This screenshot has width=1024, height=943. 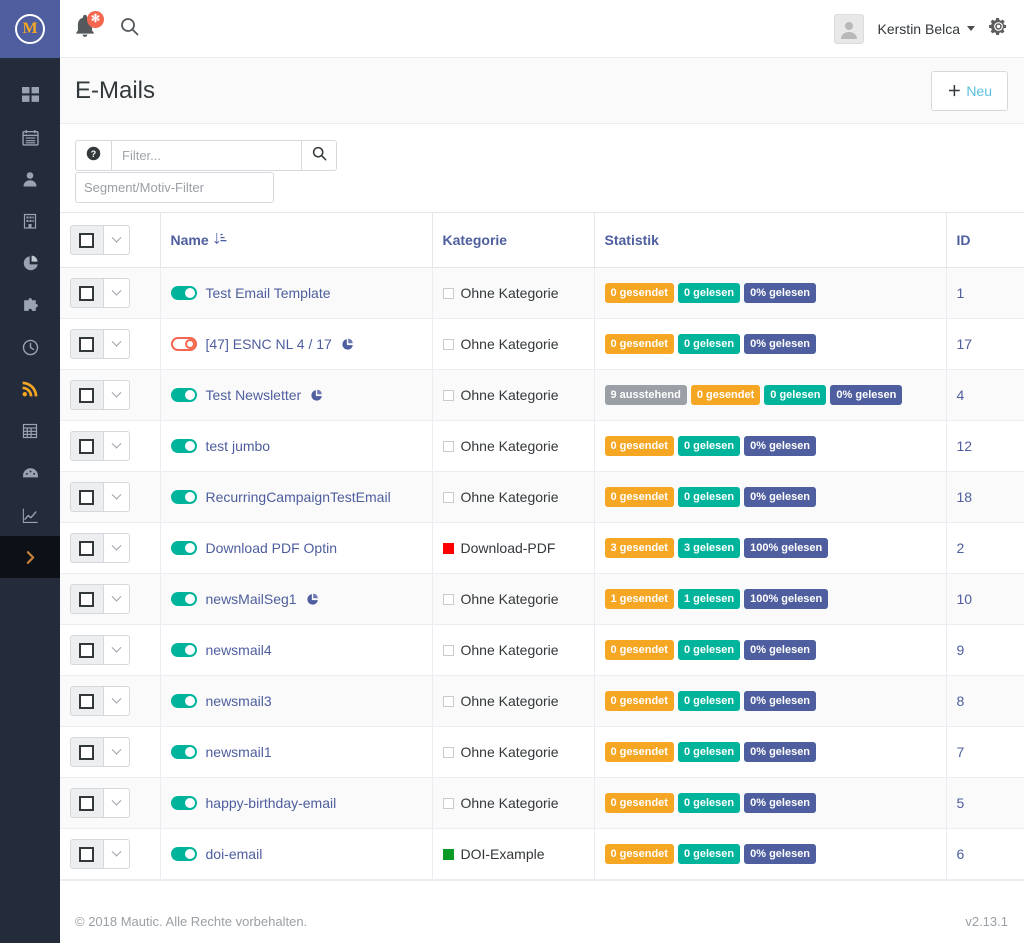 What do you see at coordinates (319, 155) in the screenshot?
I see `search-submit-button` at bounding box center [319, 155].